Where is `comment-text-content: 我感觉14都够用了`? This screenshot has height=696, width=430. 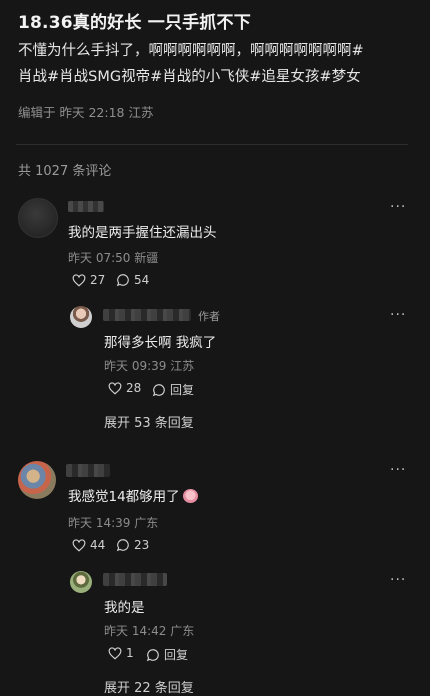
comment-text-content: 我感觉14都够用了 is located at coordinates (124, 497).